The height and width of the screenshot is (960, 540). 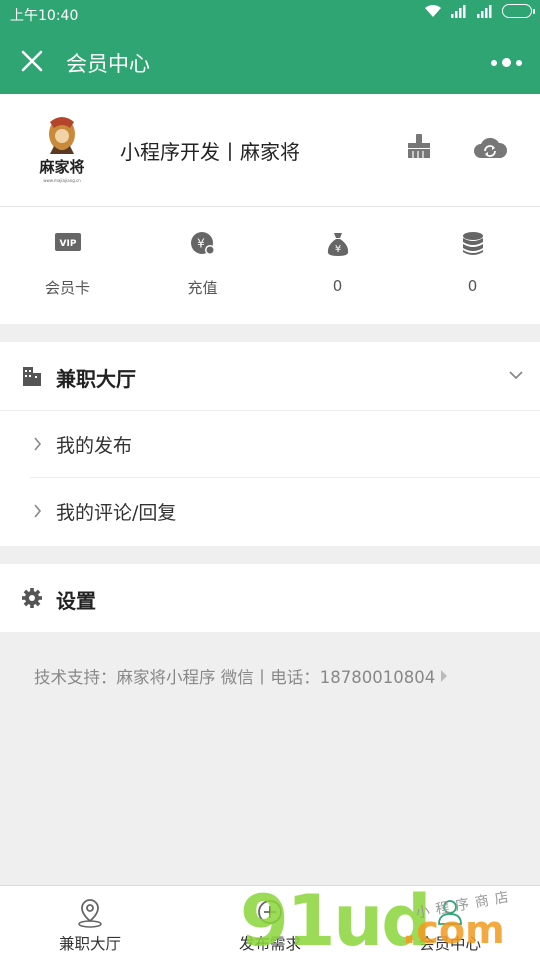 What do you see at coordinates (269, 944) in the screenshot?
I see `tab-label: 发布需求` at bounding box center [269, 944].